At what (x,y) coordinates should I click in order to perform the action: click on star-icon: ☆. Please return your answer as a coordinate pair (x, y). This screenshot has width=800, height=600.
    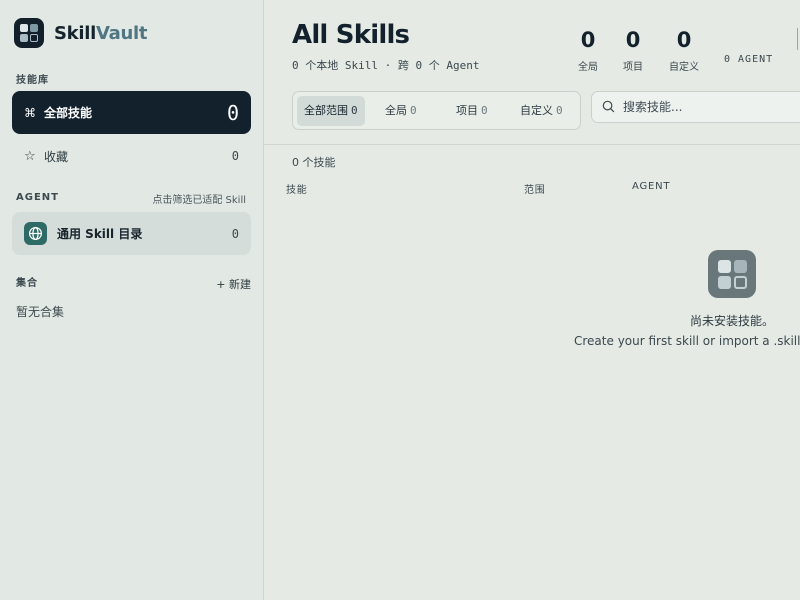
    Looking at the image, I should click on (30, 156).